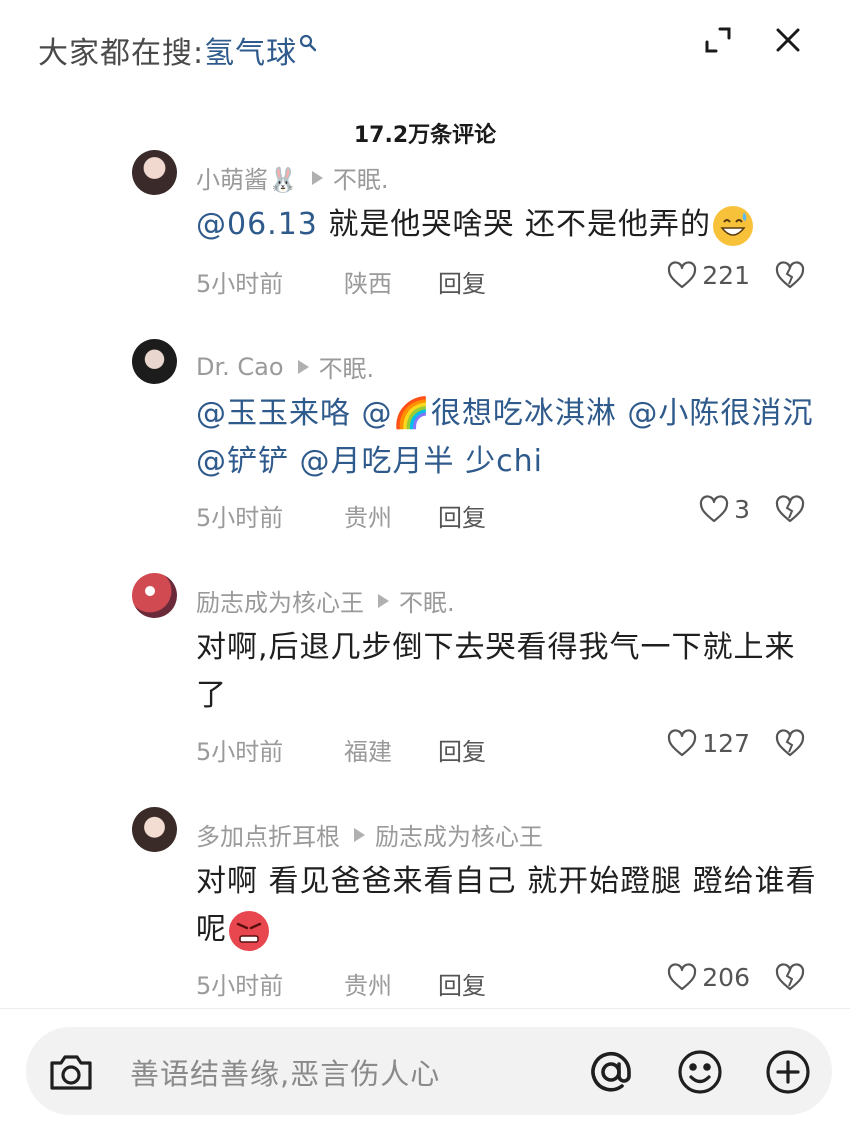  Describe the element at coordinates (506, 512) in the screenshot. I see `comment-footer: 5小时前 贵州 回复 3` at that location.